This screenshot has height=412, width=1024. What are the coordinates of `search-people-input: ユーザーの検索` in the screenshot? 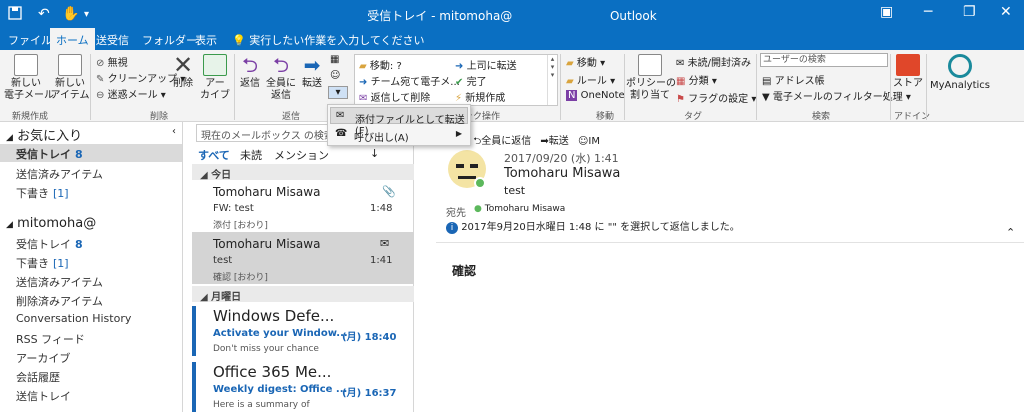 It's located at (824, 60).